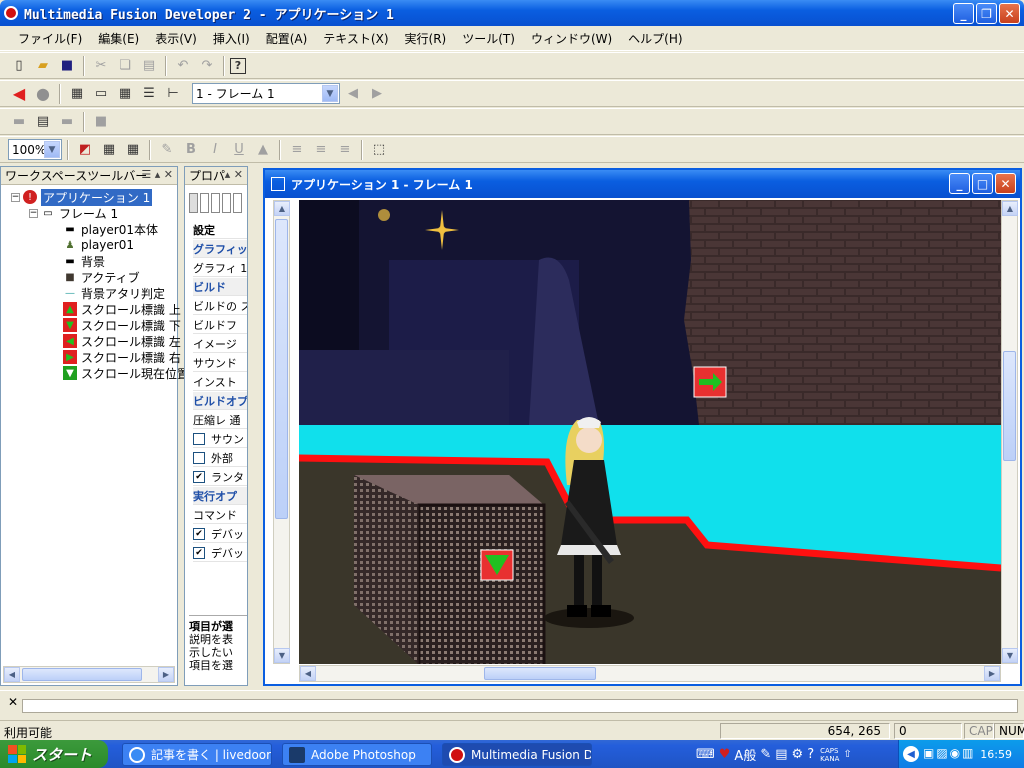  Describe the element at coordinates (220, 268) in the screenshot. I see `property-row: グラフィ 16` at that location.